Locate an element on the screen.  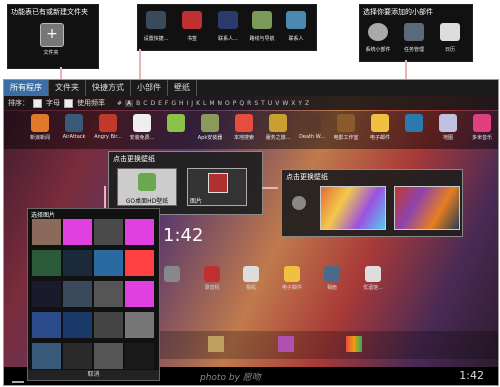
tab-wallpaper: 壁纸 is located at coordinates (182, 88).